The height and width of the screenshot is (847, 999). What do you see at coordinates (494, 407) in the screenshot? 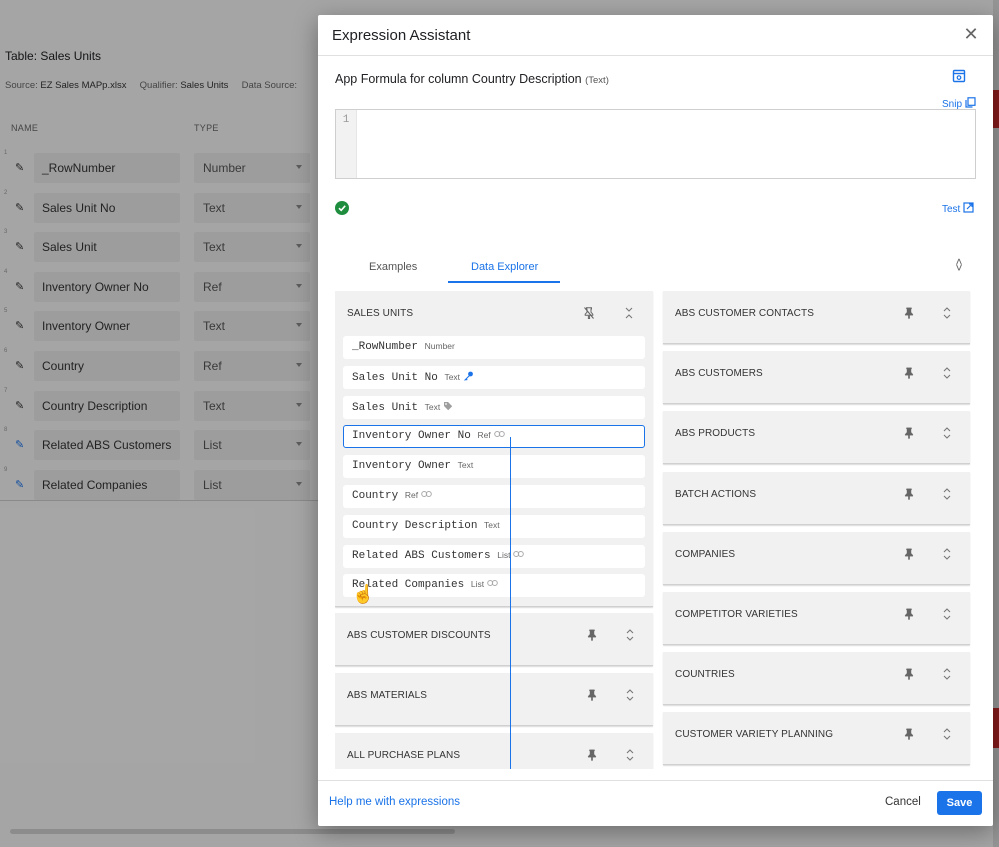
I see `column-item: Sales Unit Text` at bounding box center [494, 407].